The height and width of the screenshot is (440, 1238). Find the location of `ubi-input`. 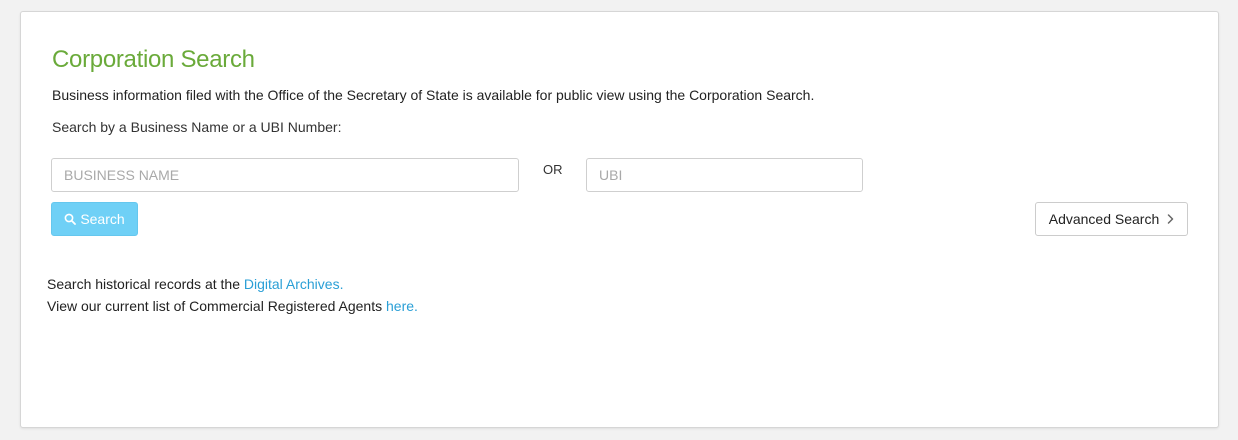

ubi-input is located at coordinates (724, 175).